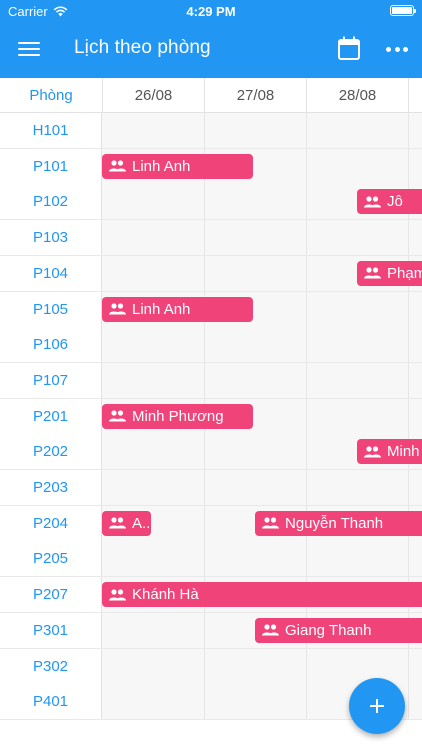 This screenshot has height=750, width=422. I want to click on room-label: P101, so click(51, 166).